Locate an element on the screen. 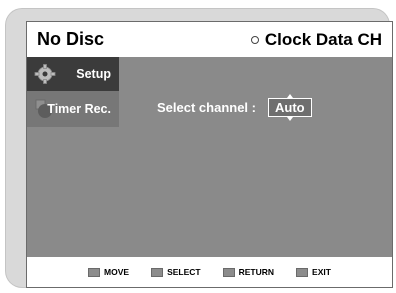 The width and height of the screenshot is (396, 293). footer-return-label: RETURN is located at coordinates (256, 272).